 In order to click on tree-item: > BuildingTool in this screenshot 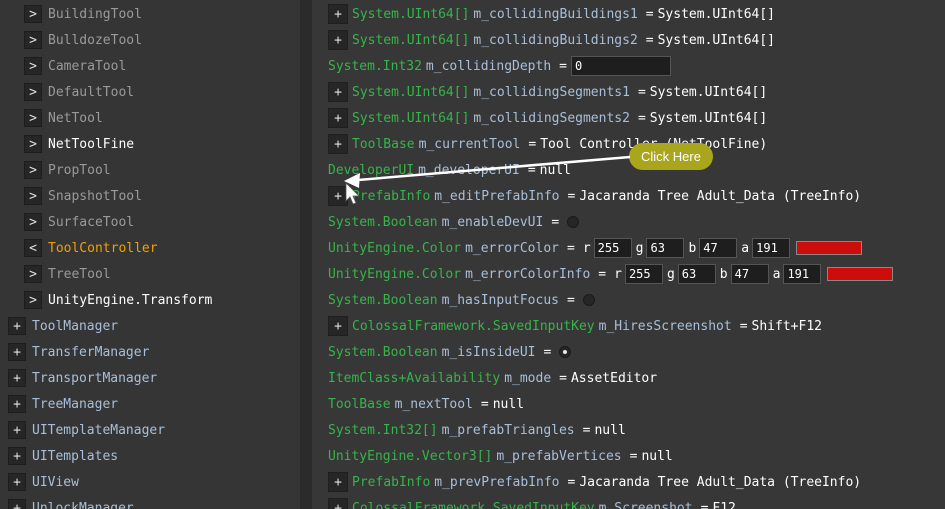, I will do `click(83, 14)`.